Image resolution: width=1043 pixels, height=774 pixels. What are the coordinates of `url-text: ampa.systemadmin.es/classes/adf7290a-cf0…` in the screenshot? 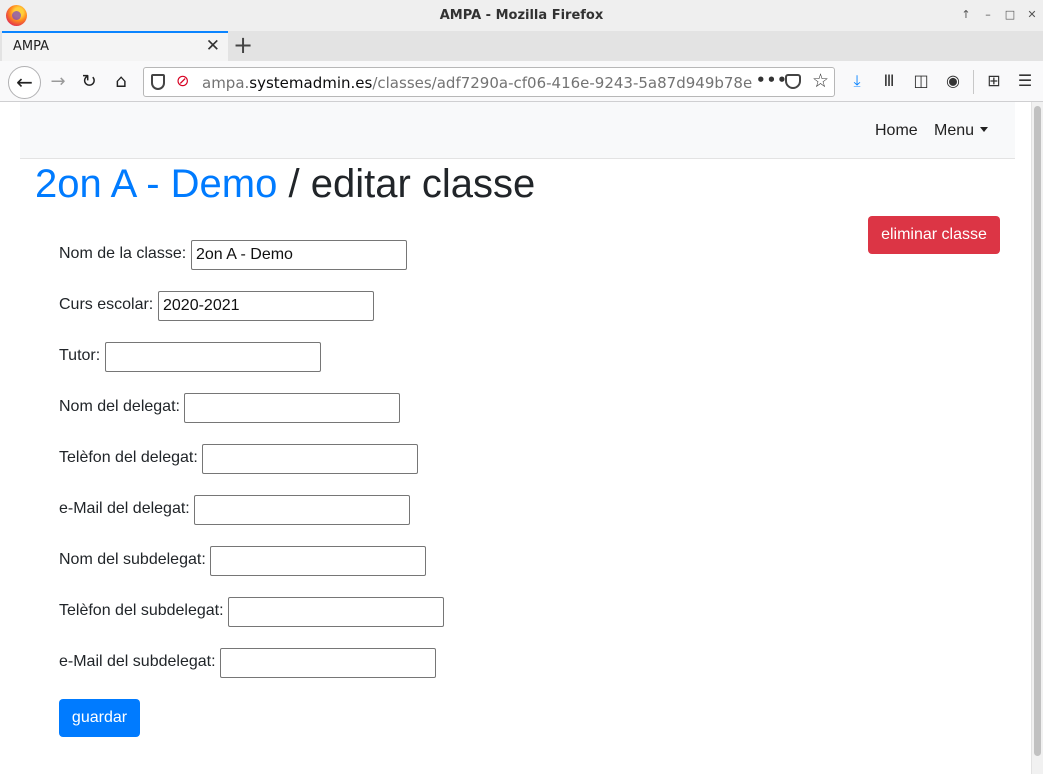 It's located at (477, 83).